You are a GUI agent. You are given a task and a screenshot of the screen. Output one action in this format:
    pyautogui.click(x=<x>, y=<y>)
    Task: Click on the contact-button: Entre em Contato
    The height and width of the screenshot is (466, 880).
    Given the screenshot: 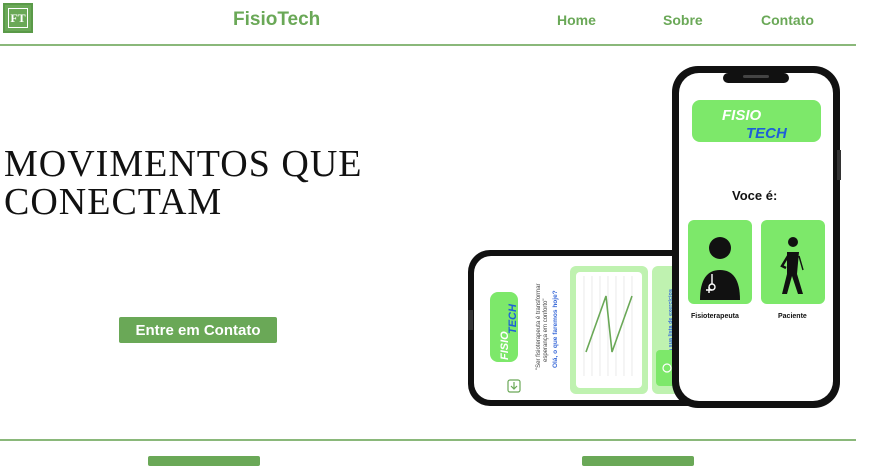 What is the action you would take?
    pyautogui.click(x=198, y=330)
    